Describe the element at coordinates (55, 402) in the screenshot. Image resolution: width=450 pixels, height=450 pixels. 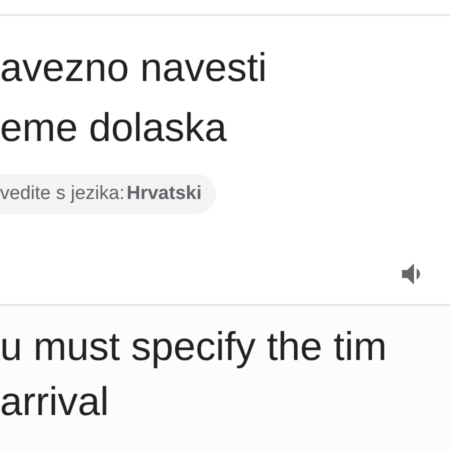
I see `translation-text-line: arrival` at that location.